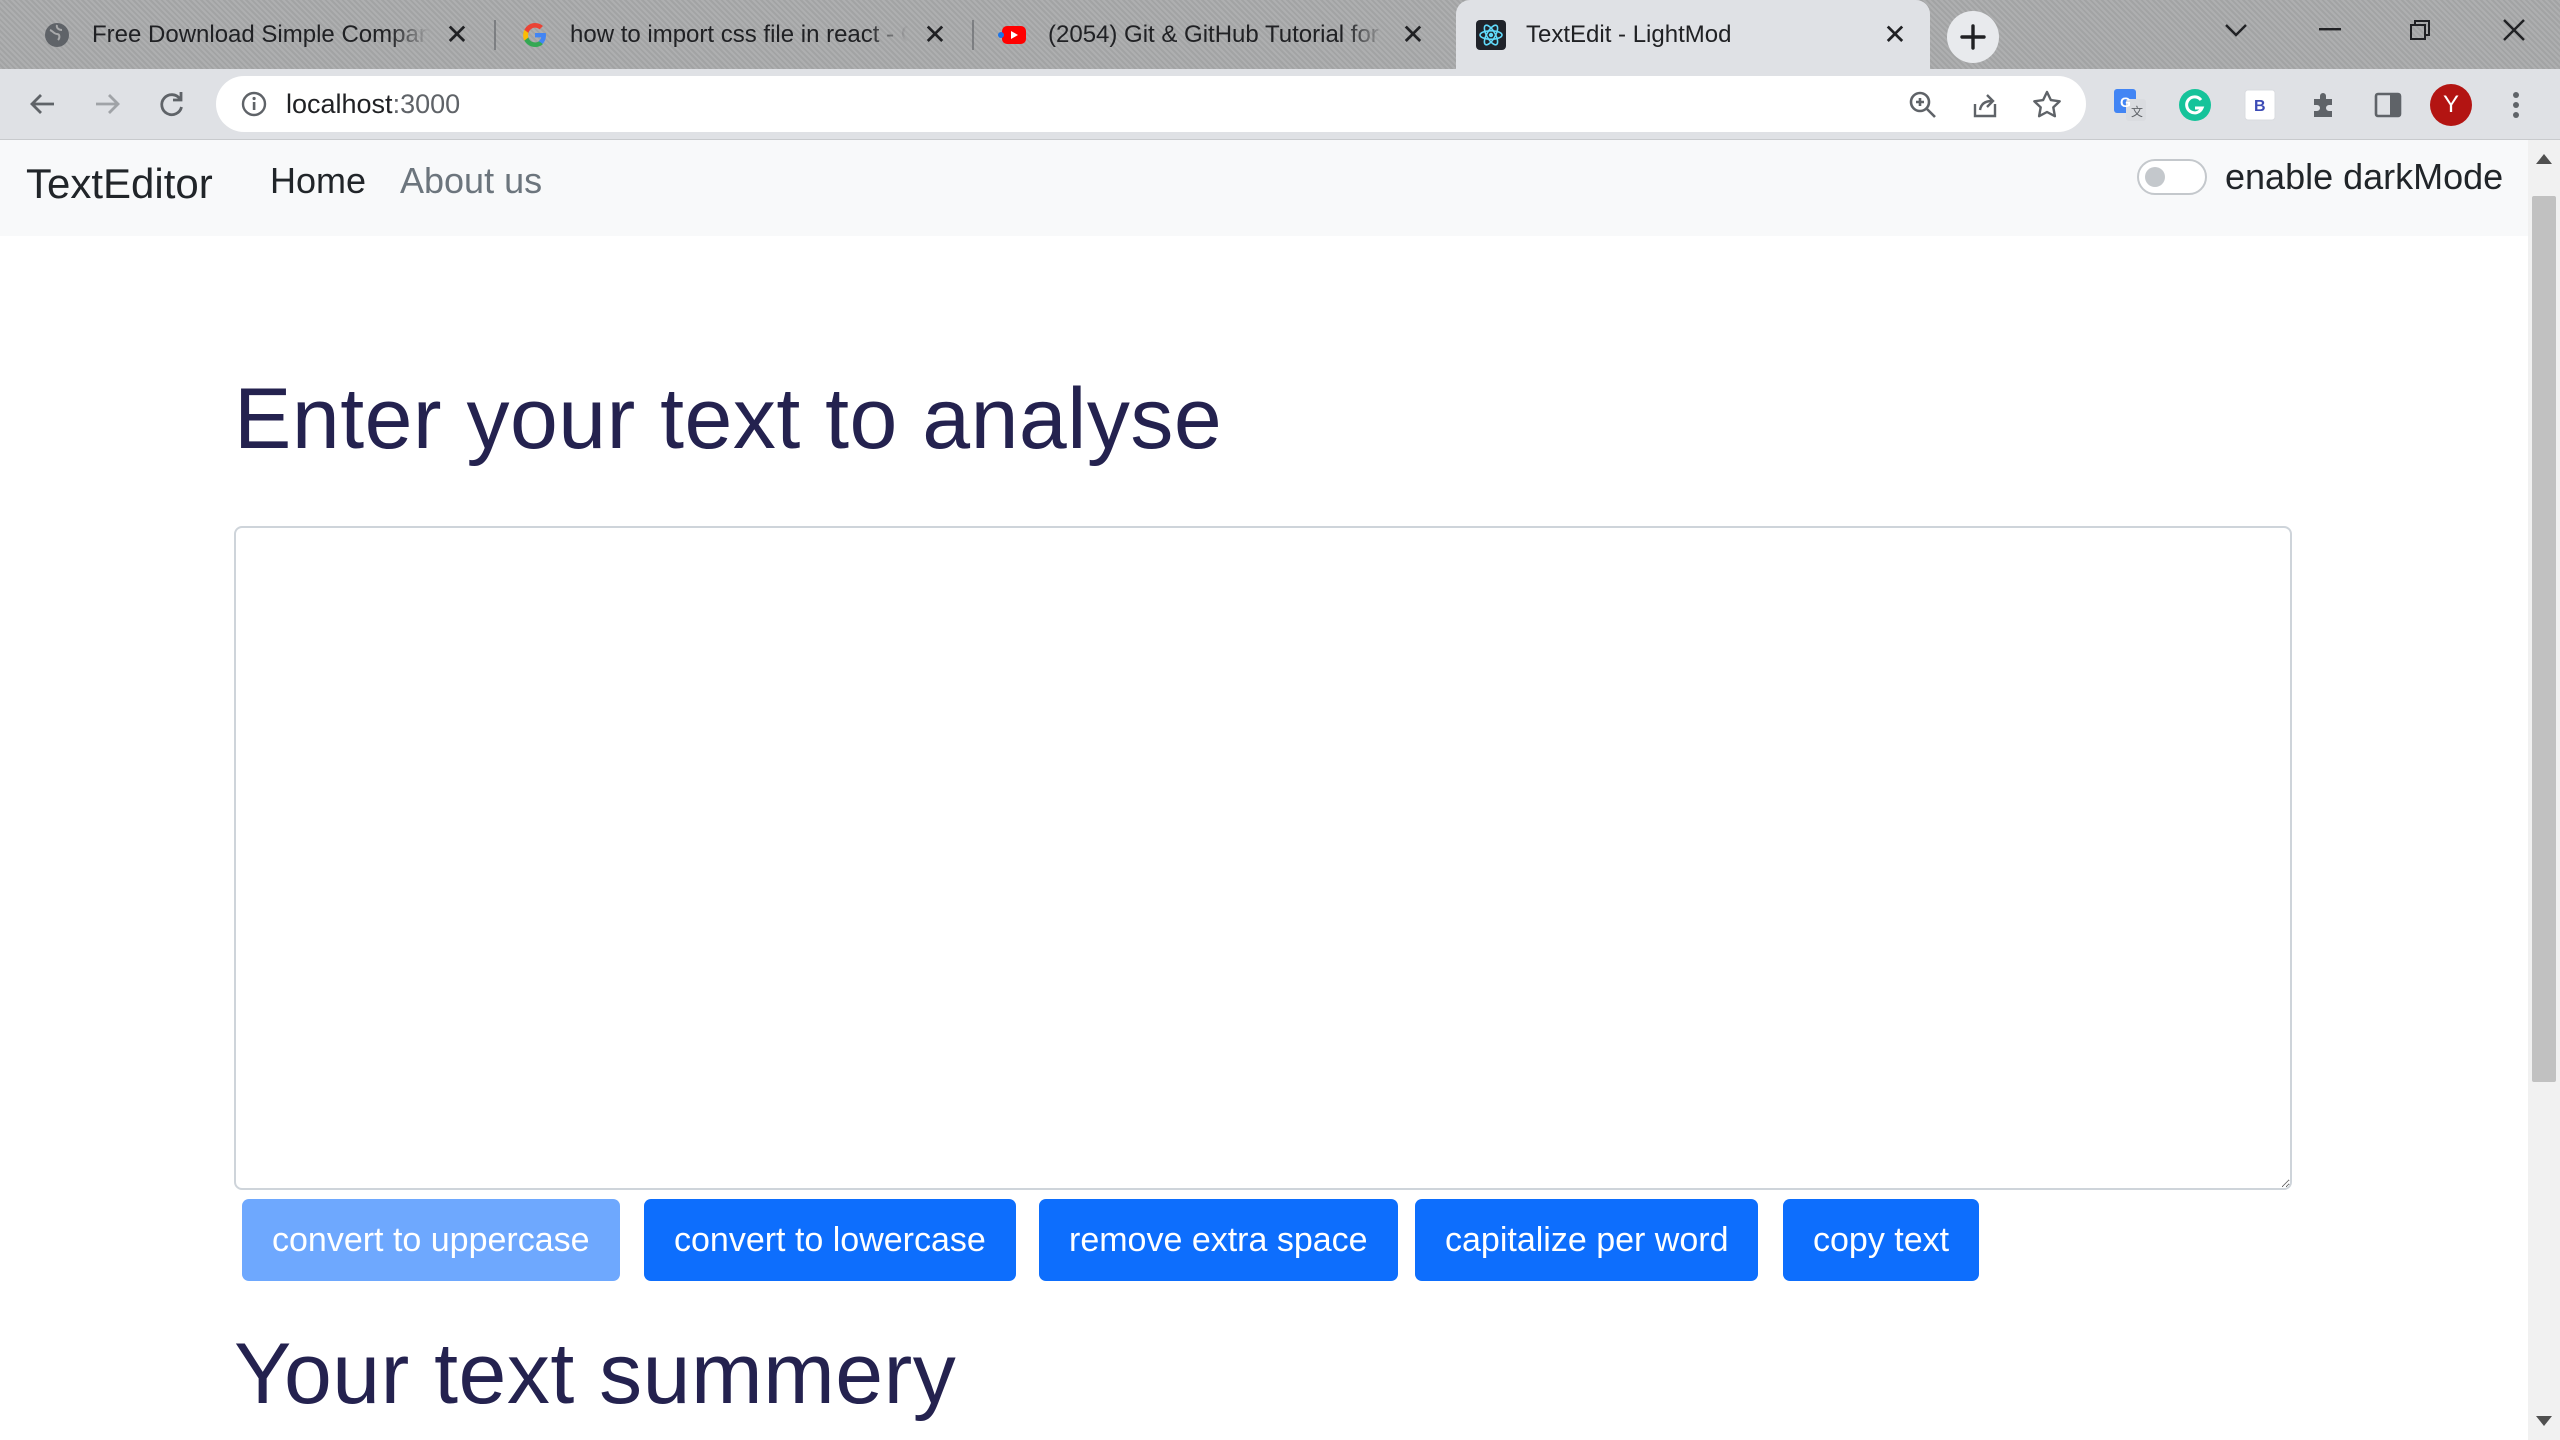  I want to click on browser-tab: Free Download Simple Company ✕, so click(257, 34).